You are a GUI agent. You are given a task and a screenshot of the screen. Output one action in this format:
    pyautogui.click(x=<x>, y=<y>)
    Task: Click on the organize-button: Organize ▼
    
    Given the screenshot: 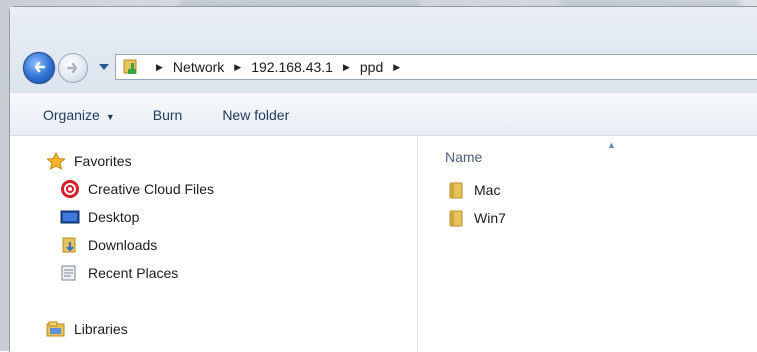 What is the action you would take?
    pyautogui.click(x=79, y=115)
    